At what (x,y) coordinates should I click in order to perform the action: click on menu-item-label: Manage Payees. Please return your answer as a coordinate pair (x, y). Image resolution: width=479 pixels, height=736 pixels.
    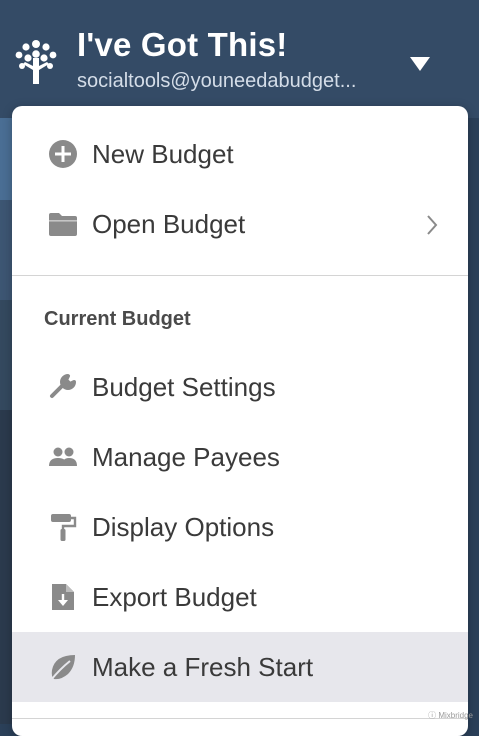
    Looking at the image, I should click on (186, 456).